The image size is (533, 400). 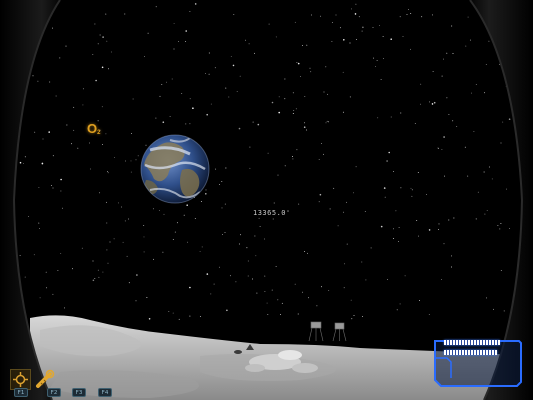 What do you see at coordinates (472, 342) in the screenshot?
I see `gauge-bar-top` at bounding box center [472, 342].